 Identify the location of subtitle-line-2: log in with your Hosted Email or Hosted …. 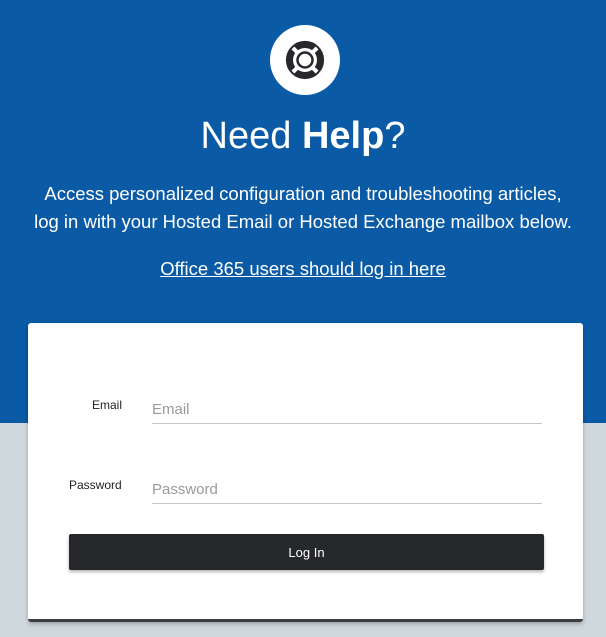
(303, 221).